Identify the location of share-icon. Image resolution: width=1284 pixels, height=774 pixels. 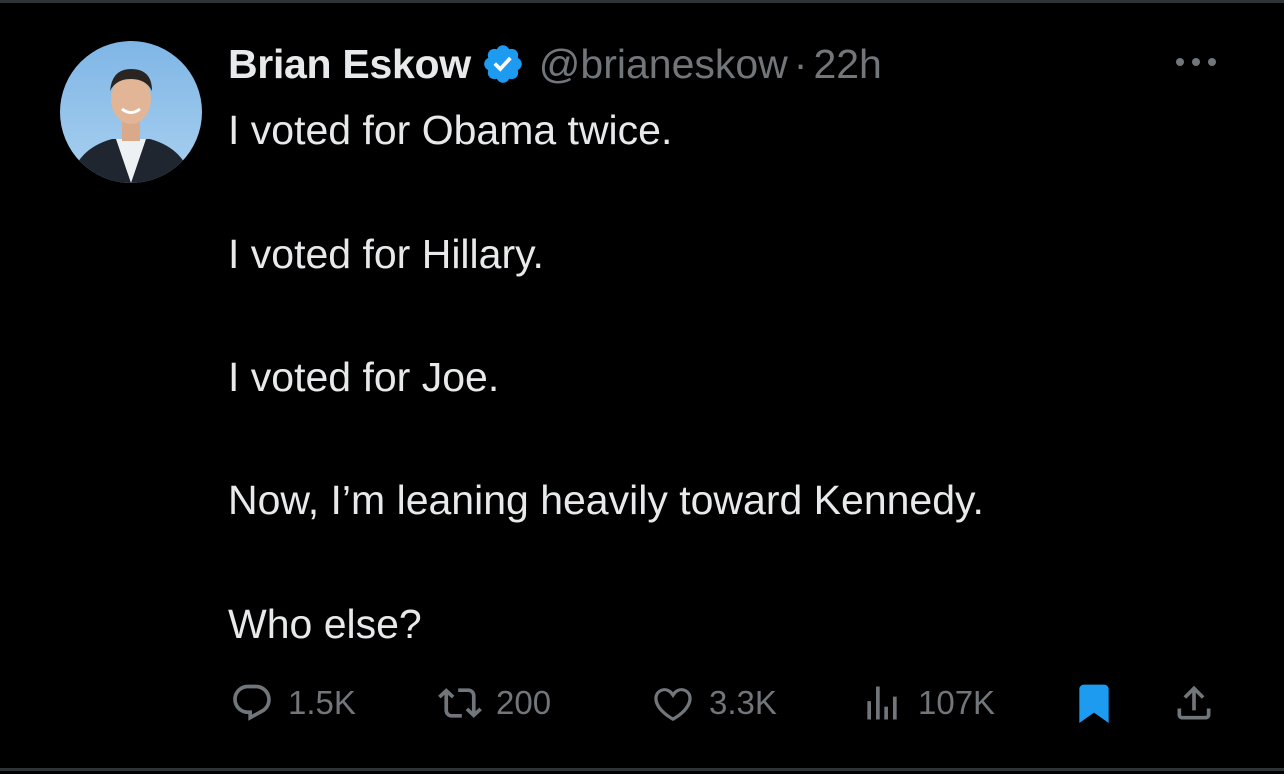
(1194, 703).